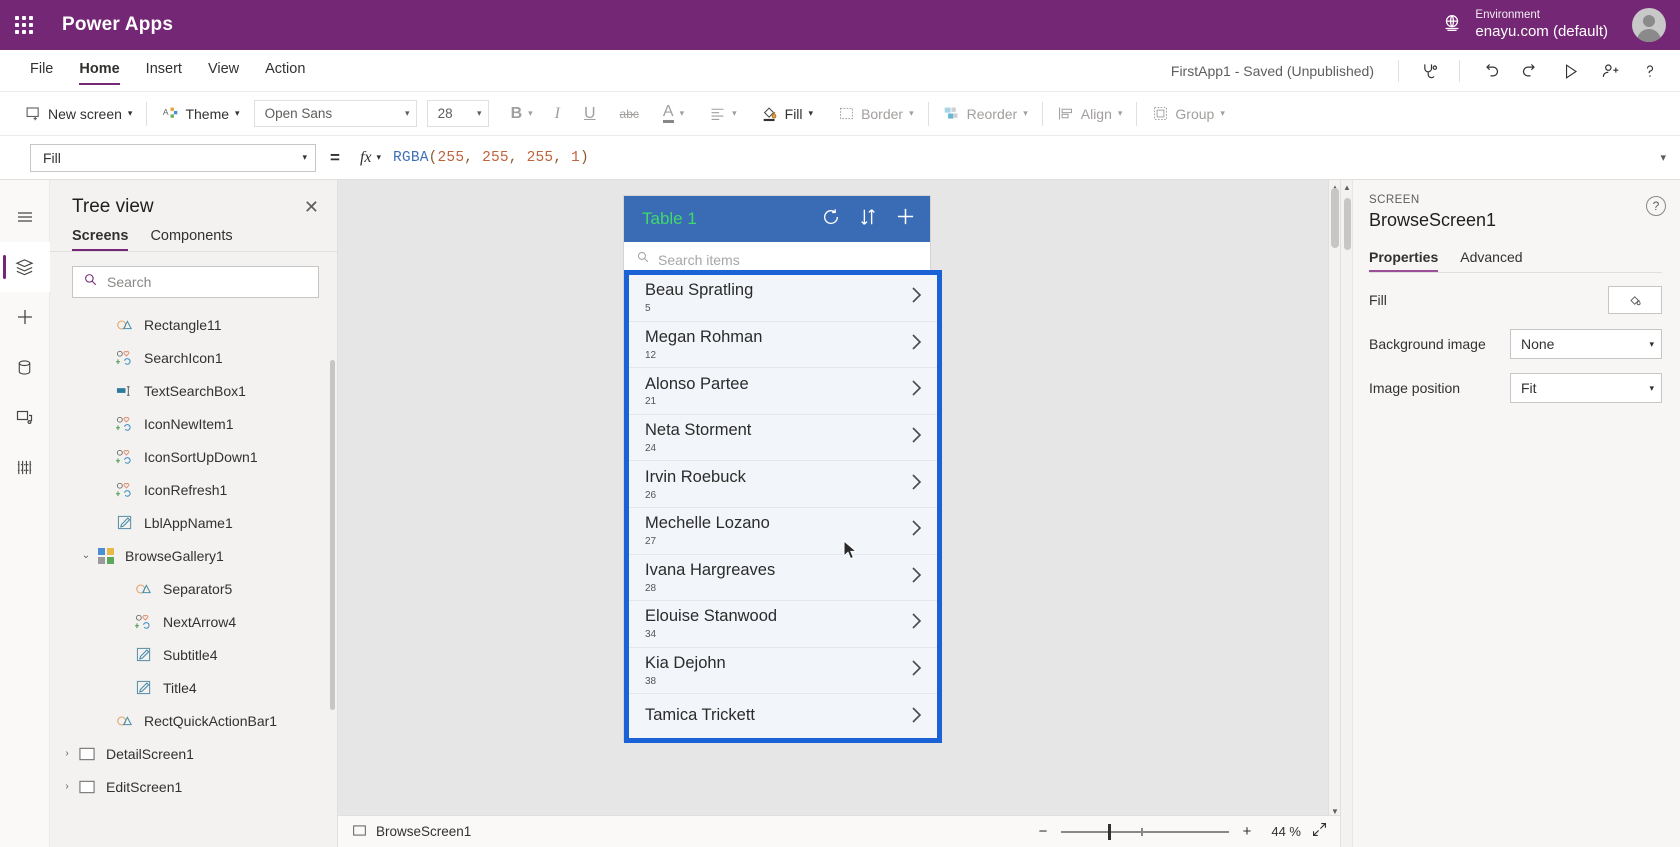  I want to click on app-launcher-icon, so click(24, 25).